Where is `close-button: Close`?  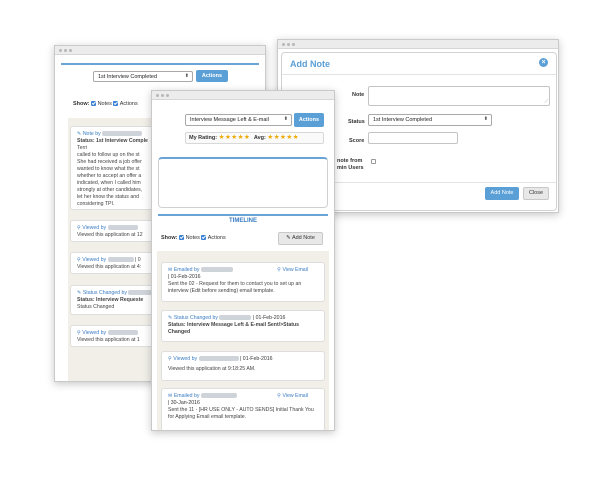 close-button: Close is located at coordinates (536, 193).